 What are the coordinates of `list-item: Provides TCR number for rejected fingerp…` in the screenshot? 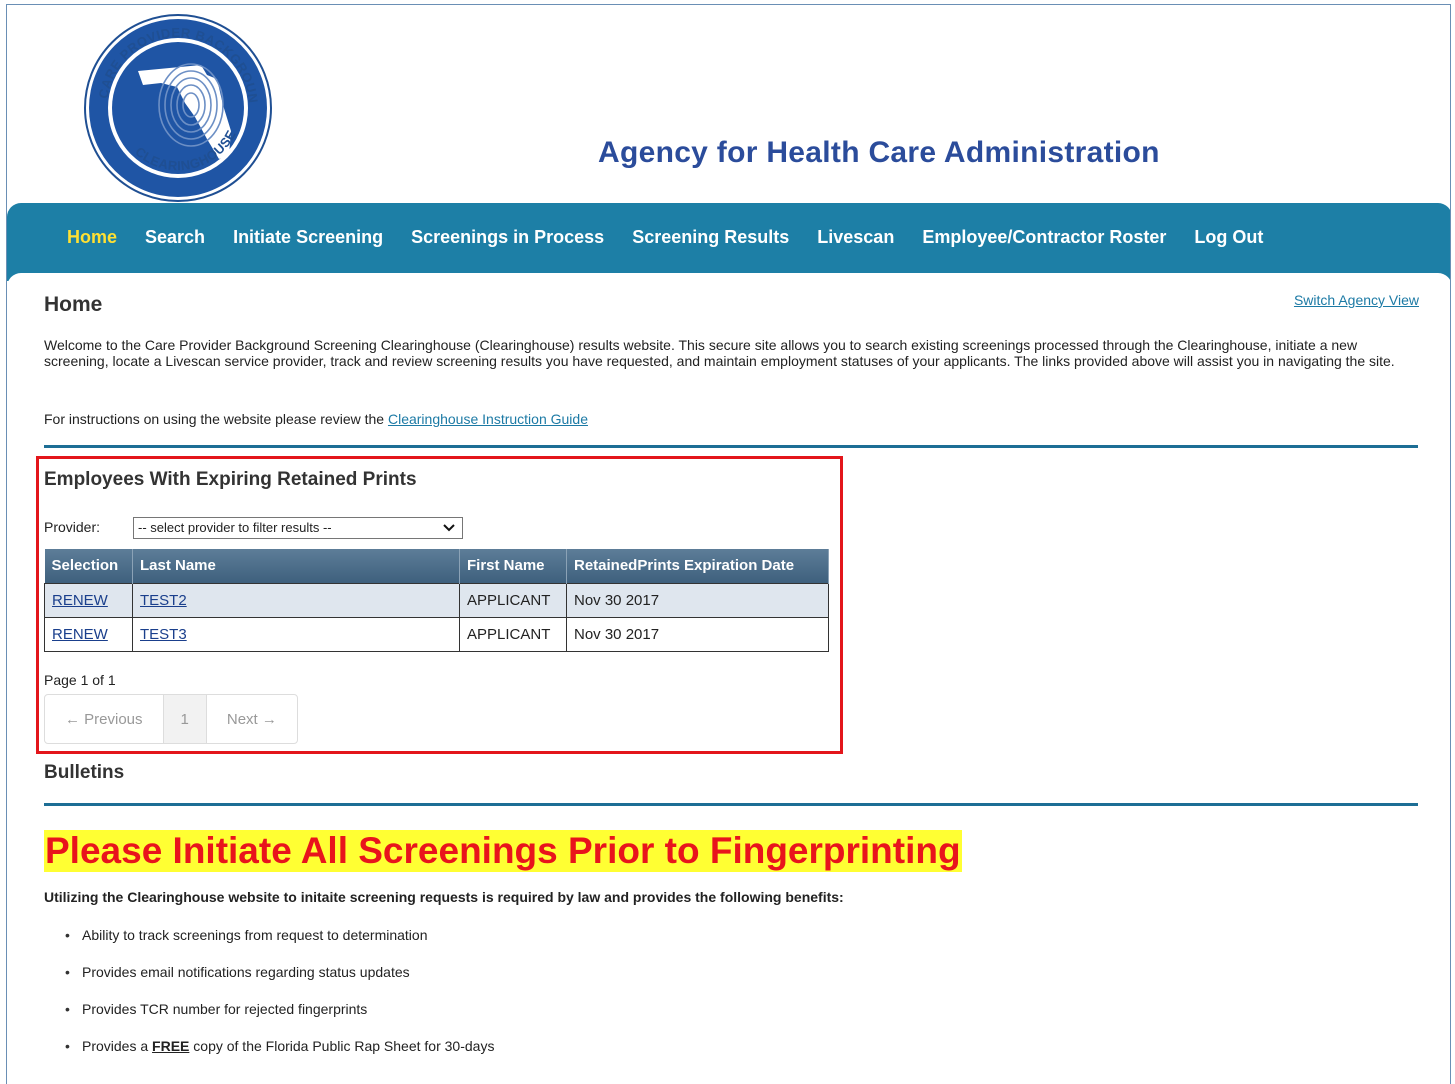 It's located at (275, 1019).